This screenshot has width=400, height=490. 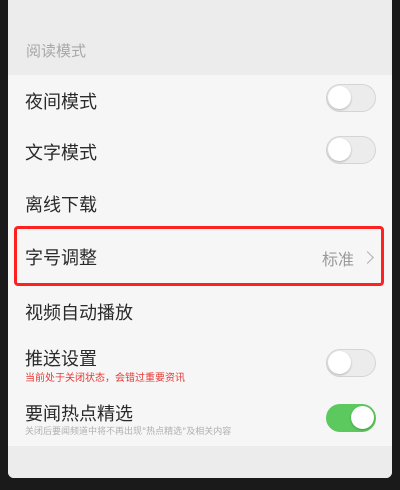 I want to click on font-size-label: 字号调整, so click(x=61, y=258).